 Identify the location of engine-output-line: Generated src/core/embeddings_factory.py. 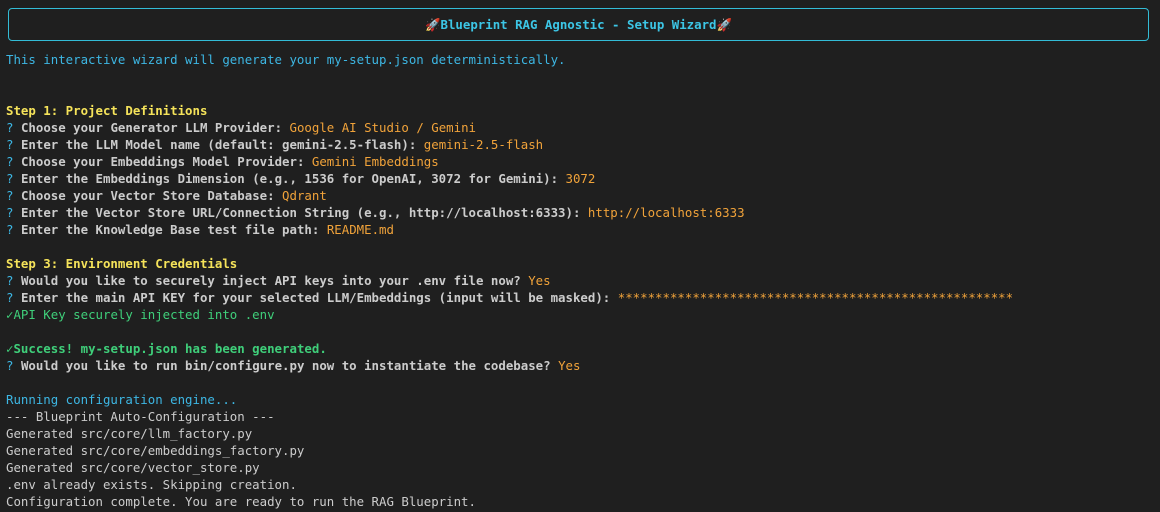
(155, 450).